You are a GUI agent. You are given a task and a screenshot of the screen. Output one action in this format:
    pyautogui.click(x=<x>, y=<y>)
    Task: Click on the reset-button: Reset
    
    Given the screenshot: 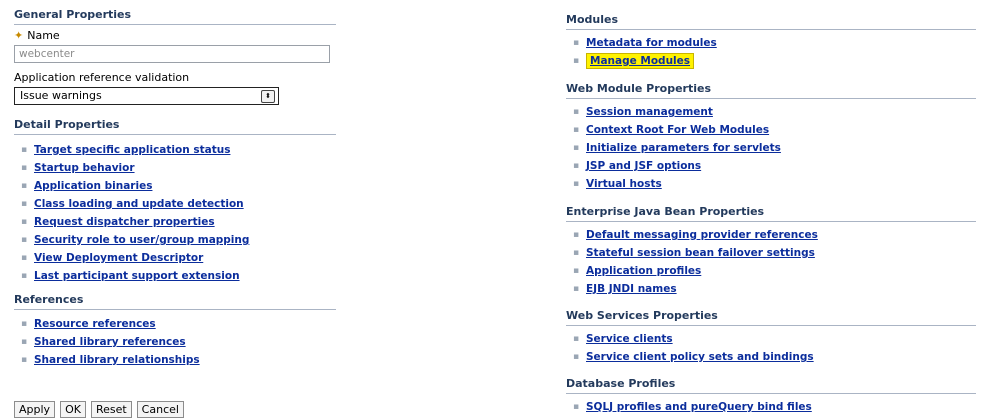 What is the action you would take?
    pyautogui.click(x=111, y=409)
    